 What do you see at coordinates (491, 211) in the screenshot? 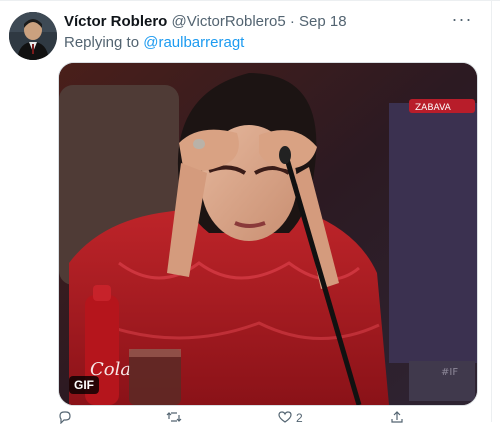
I see `right-divider` at bounding box center [491, 211].